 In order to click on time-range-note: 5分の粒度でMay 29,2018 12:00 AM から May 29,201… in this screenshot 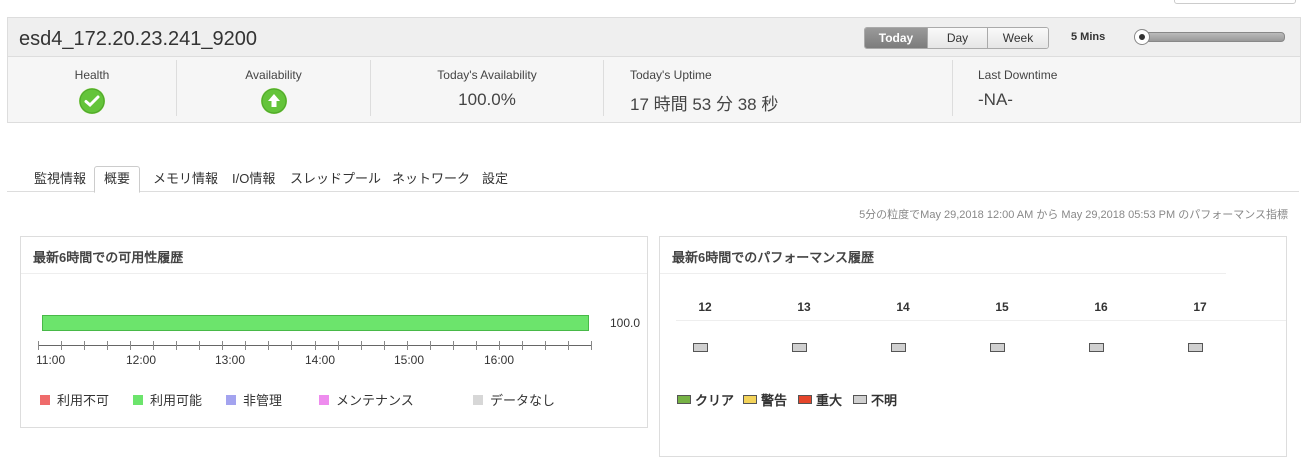, I will do `click(1073, 215)`.